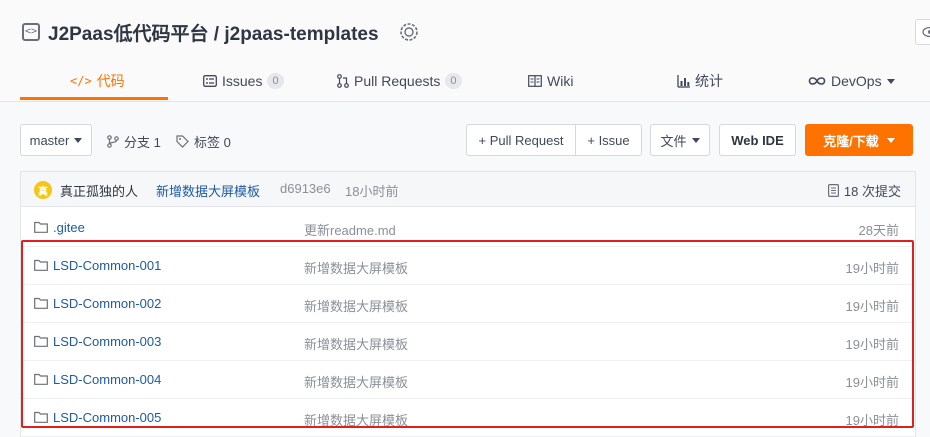  Describe the element at coordinates (213, 32) in the screenshot. I see `repo-name: J2Paas低代码平台 / j2paas-templates` at that location.